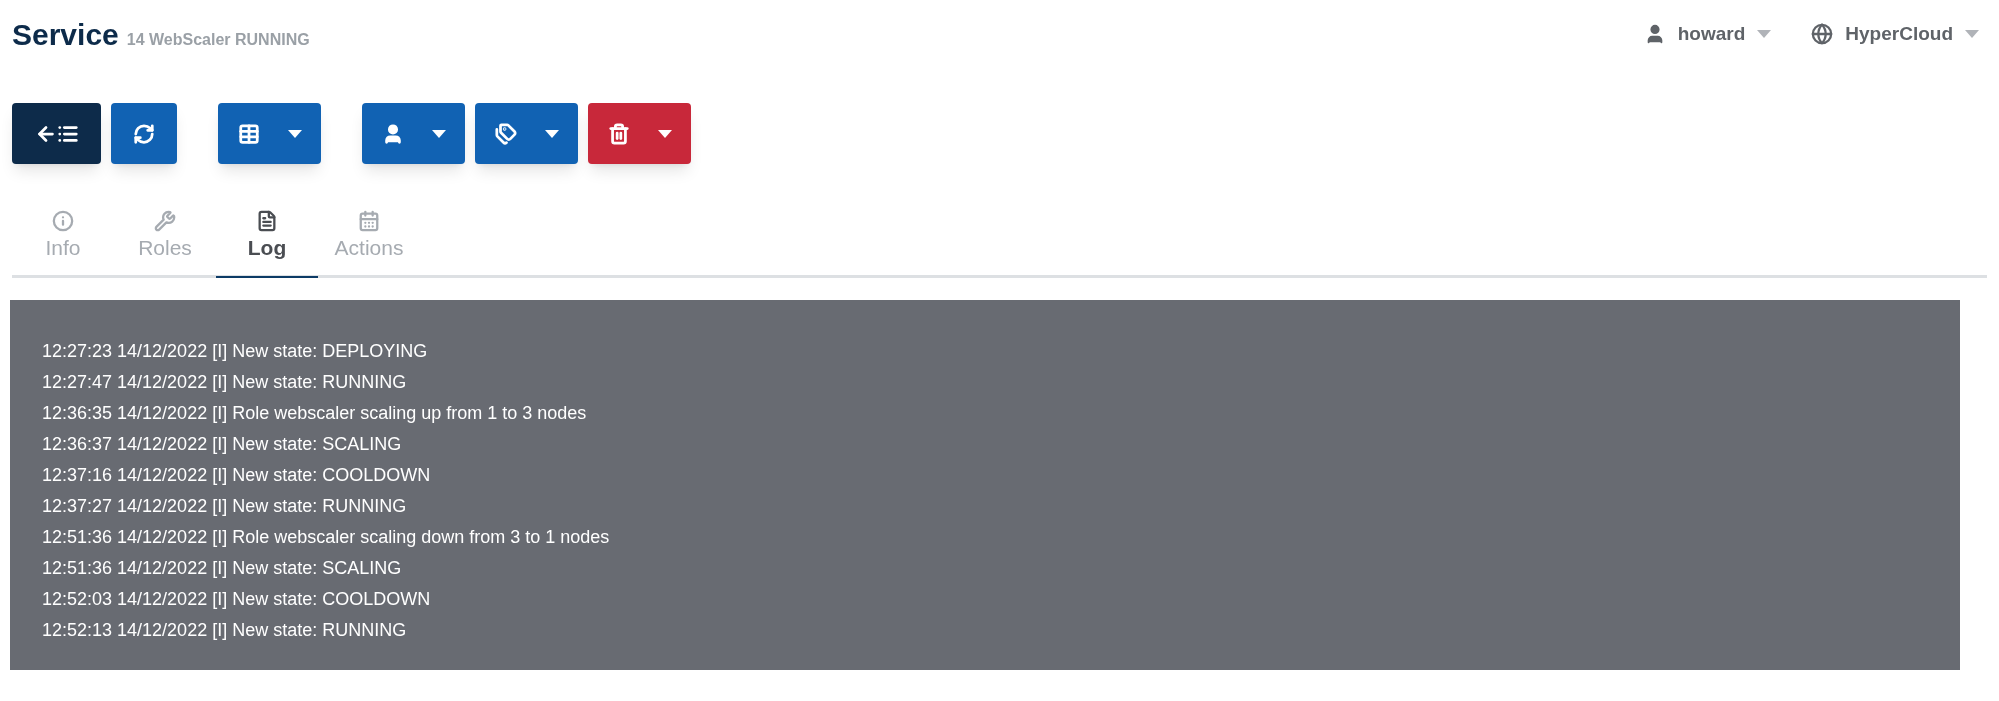  Describe the element at coordinates (369, 221) in the screenshot. I see `calendar-icon` at that location.